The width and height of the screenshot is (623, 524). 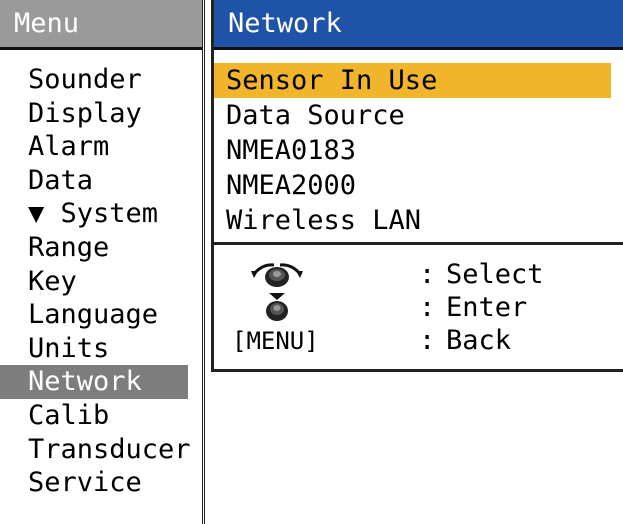 What do you see at coordinates (101, 181) in the screenshot?
I see `menu-item-data: Data` at bounding box center [101, 181].